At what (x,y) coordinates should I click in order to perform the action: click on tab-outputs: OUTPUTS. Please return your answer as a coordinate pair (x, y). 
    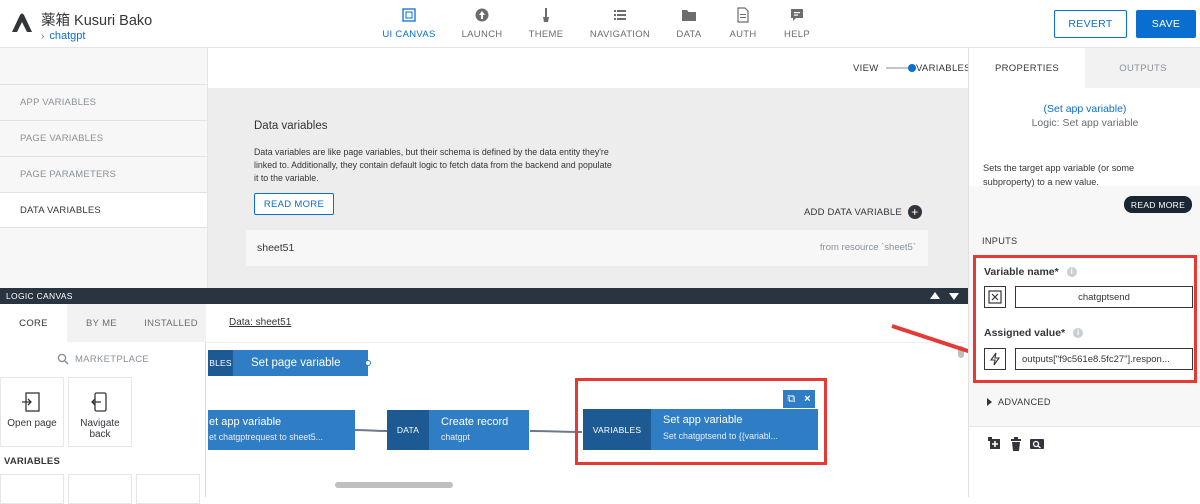
    Looking at the image, I should click on (1142, 68).